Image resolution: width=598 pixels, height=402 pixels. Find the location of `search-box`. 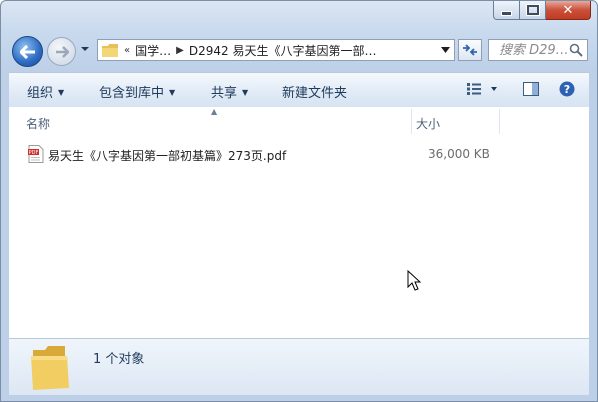

search-box is located at coordinates (538, 50).